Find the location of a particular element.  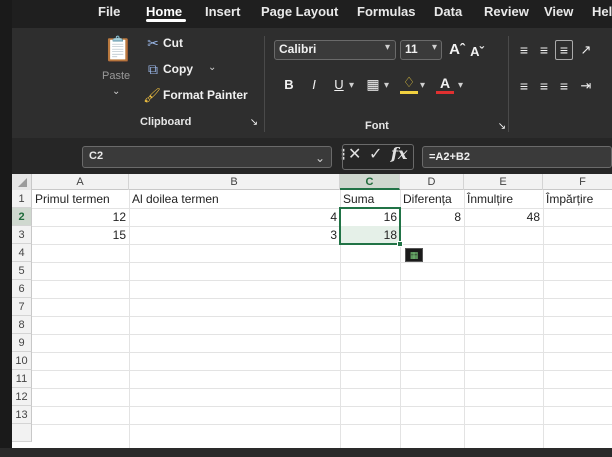

row-header-6: 6 is located at coordinates (22, 289).